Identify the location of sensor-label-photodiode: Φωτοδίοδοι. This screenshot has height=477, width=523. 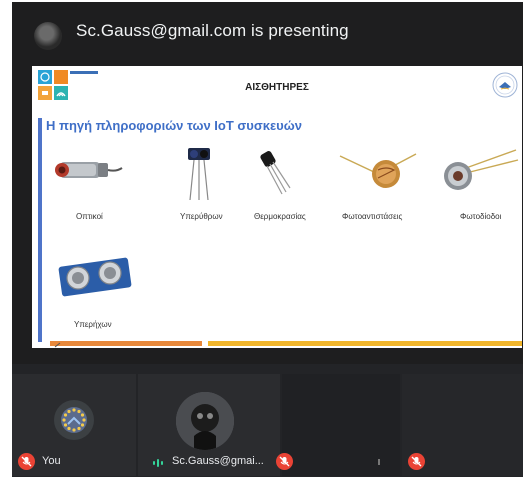
(481, 216).